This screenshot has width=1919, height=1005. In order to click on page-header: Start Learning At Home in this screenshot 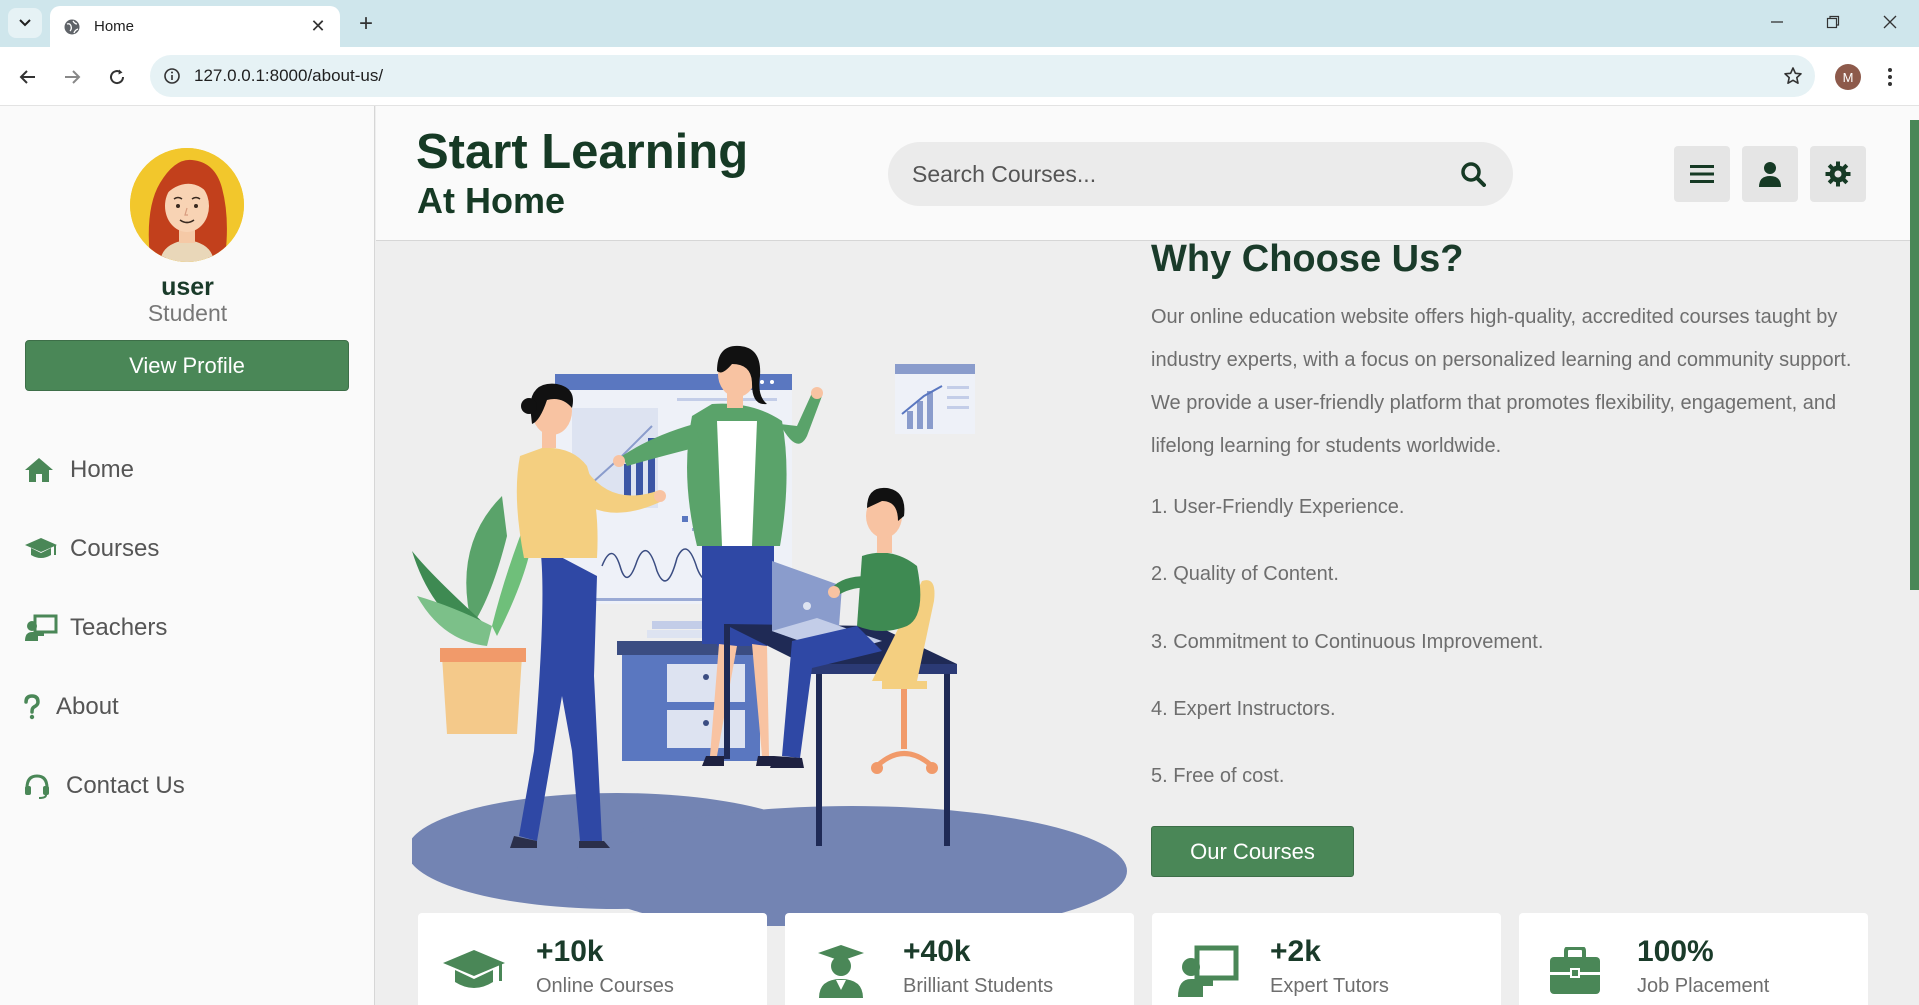, I will do `click(1147, 173)`.